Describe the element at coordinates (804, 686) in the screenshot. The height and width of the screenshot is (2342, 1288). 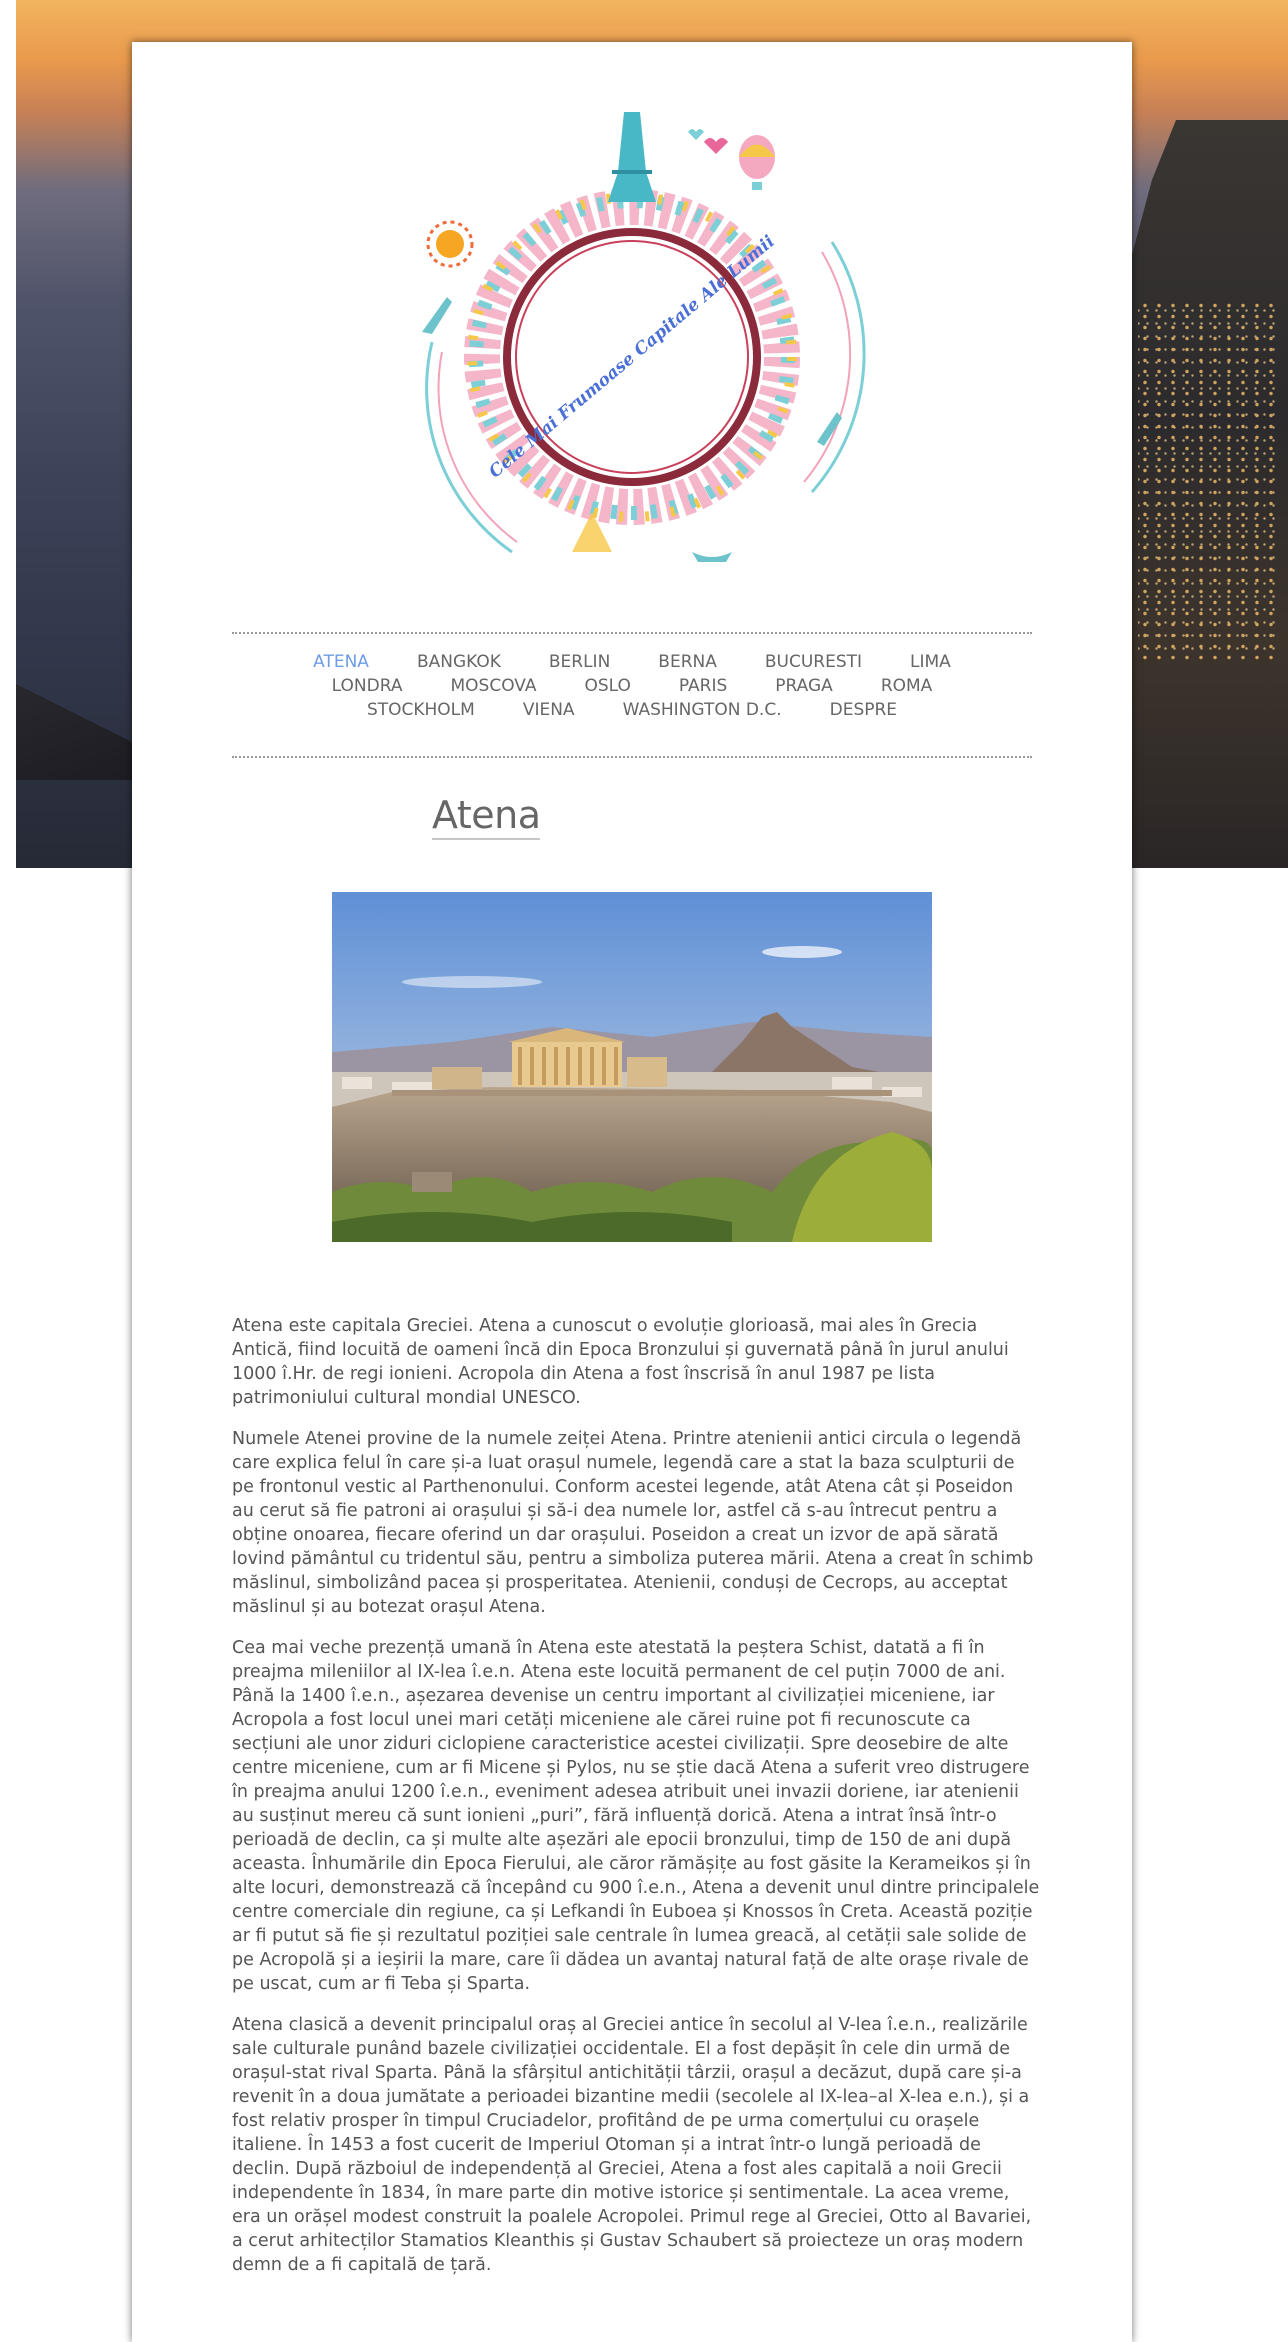
I see `nav-item-praga: PRAGA` at that location.